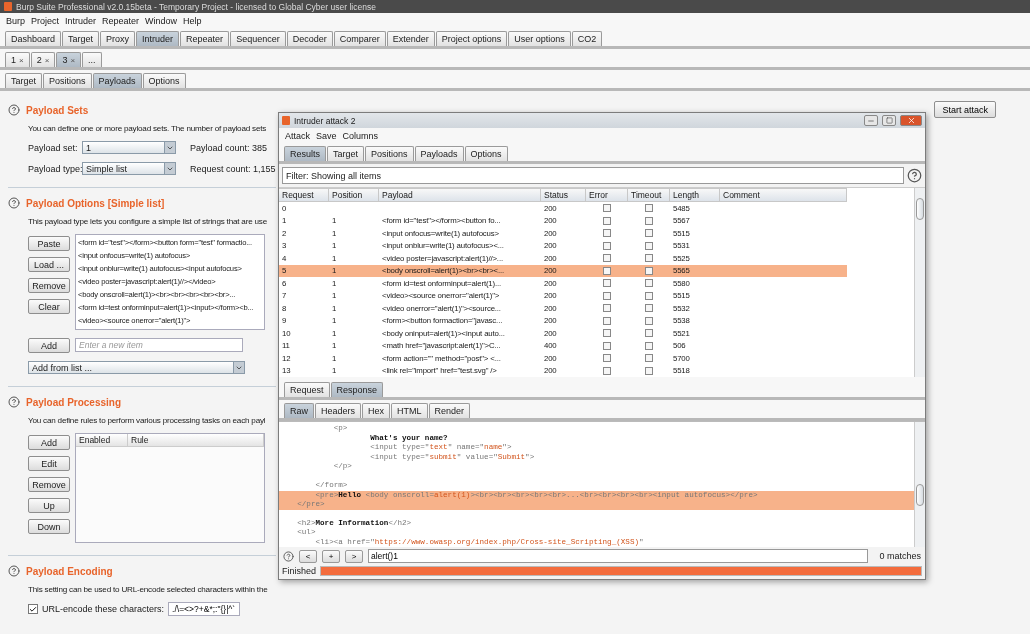 The image size is (1030, 634). Describe the element at coordinates (118, 38) in the screenshot. I see `tab: Proxy` at that location.